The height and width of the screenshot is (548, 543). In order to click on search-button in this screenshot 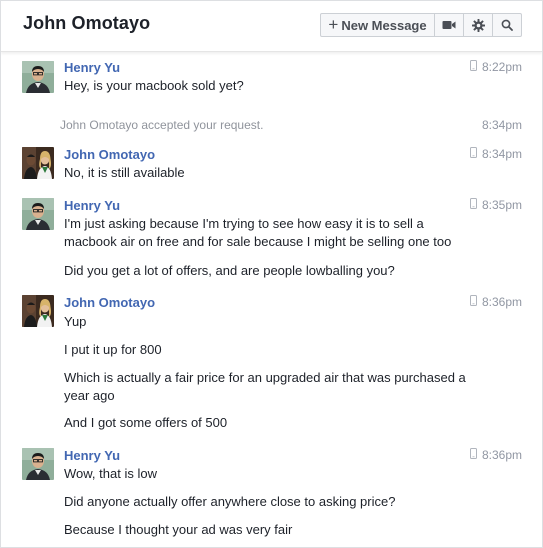, I will do `click(507, 25)`.